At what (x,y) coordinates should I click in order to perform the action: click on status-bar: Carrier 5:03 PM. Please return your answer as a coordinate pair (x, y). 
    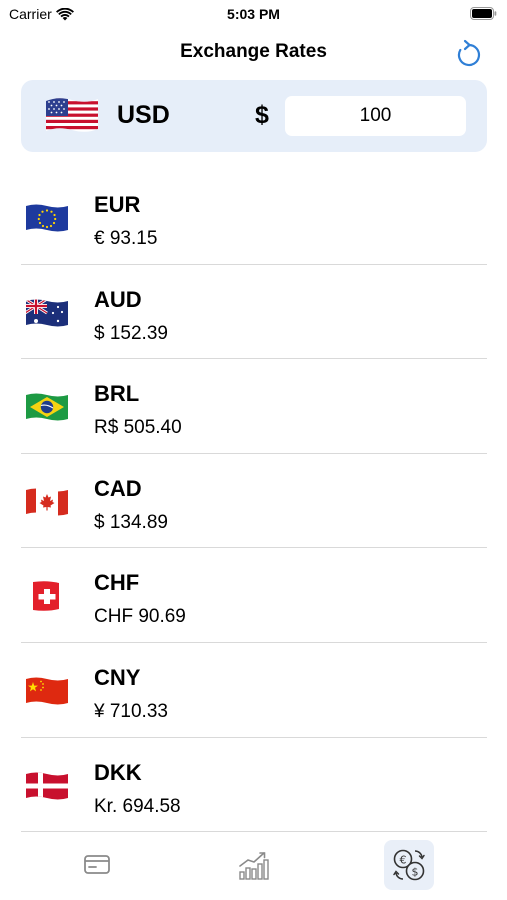
    Looking at the image, I should click on (253, 14).